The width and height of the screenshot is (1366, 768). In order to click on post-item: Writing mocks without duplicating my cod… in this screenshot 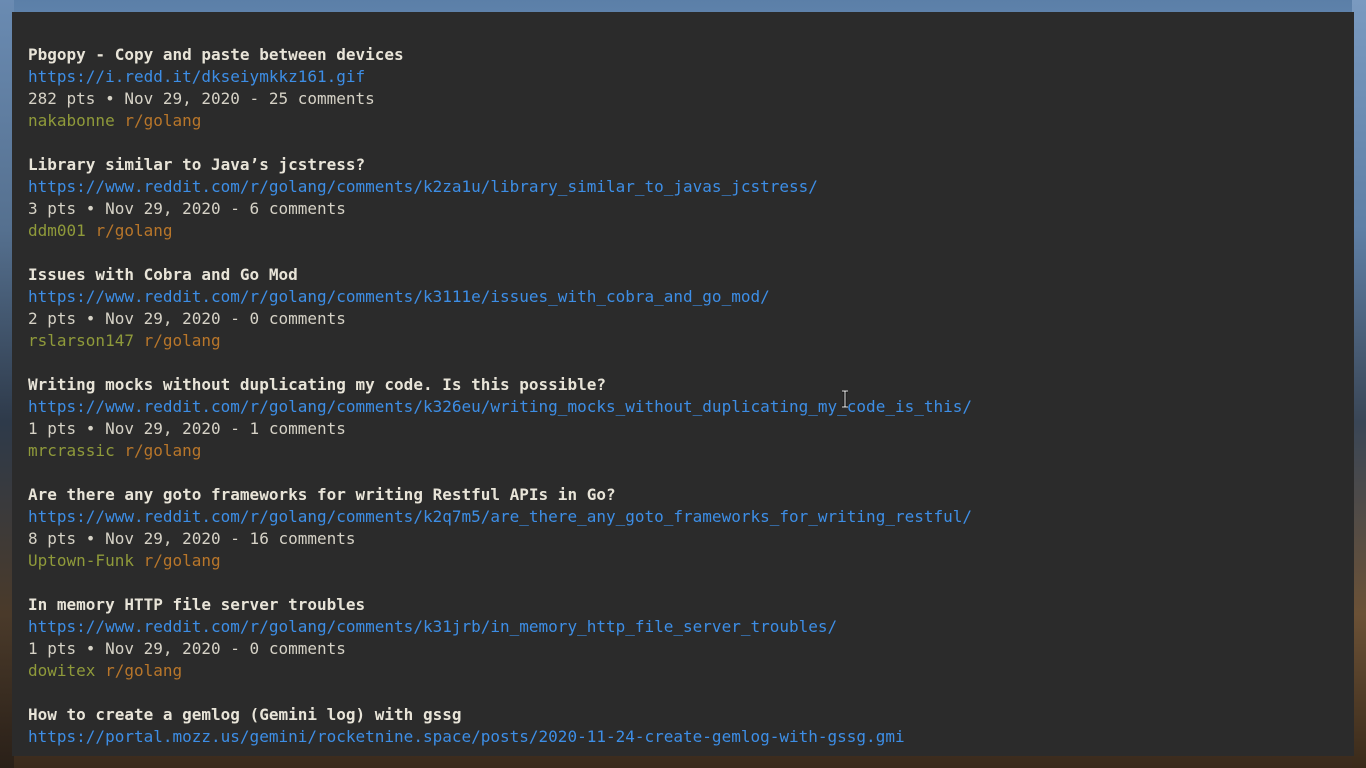, I will do `click(691, 418)`.